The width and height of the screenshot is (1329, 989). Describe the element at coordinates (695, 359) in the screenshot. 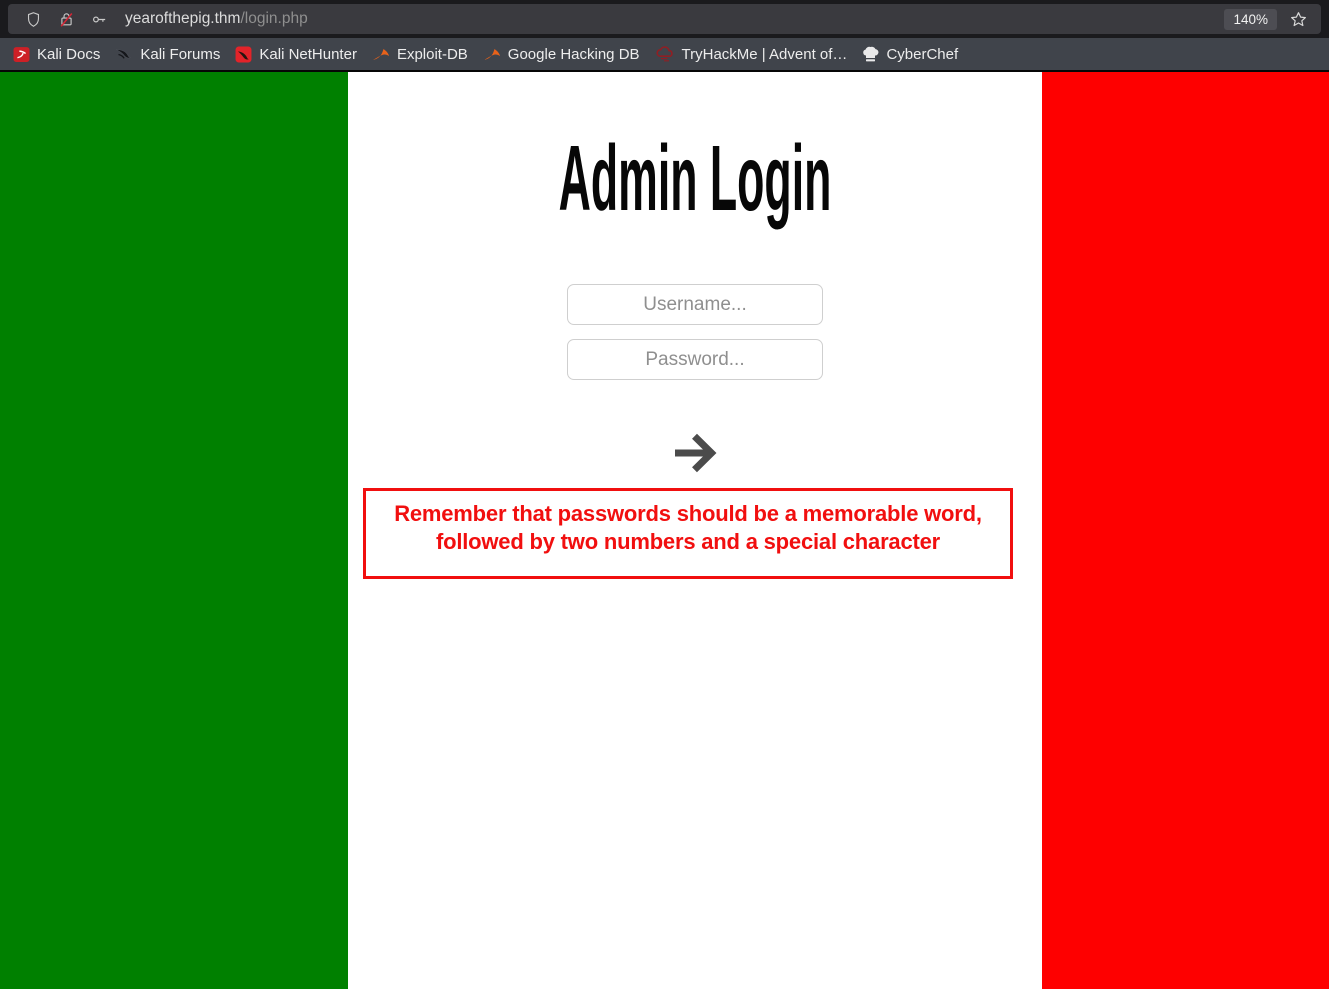

I see `password-input` at that location.